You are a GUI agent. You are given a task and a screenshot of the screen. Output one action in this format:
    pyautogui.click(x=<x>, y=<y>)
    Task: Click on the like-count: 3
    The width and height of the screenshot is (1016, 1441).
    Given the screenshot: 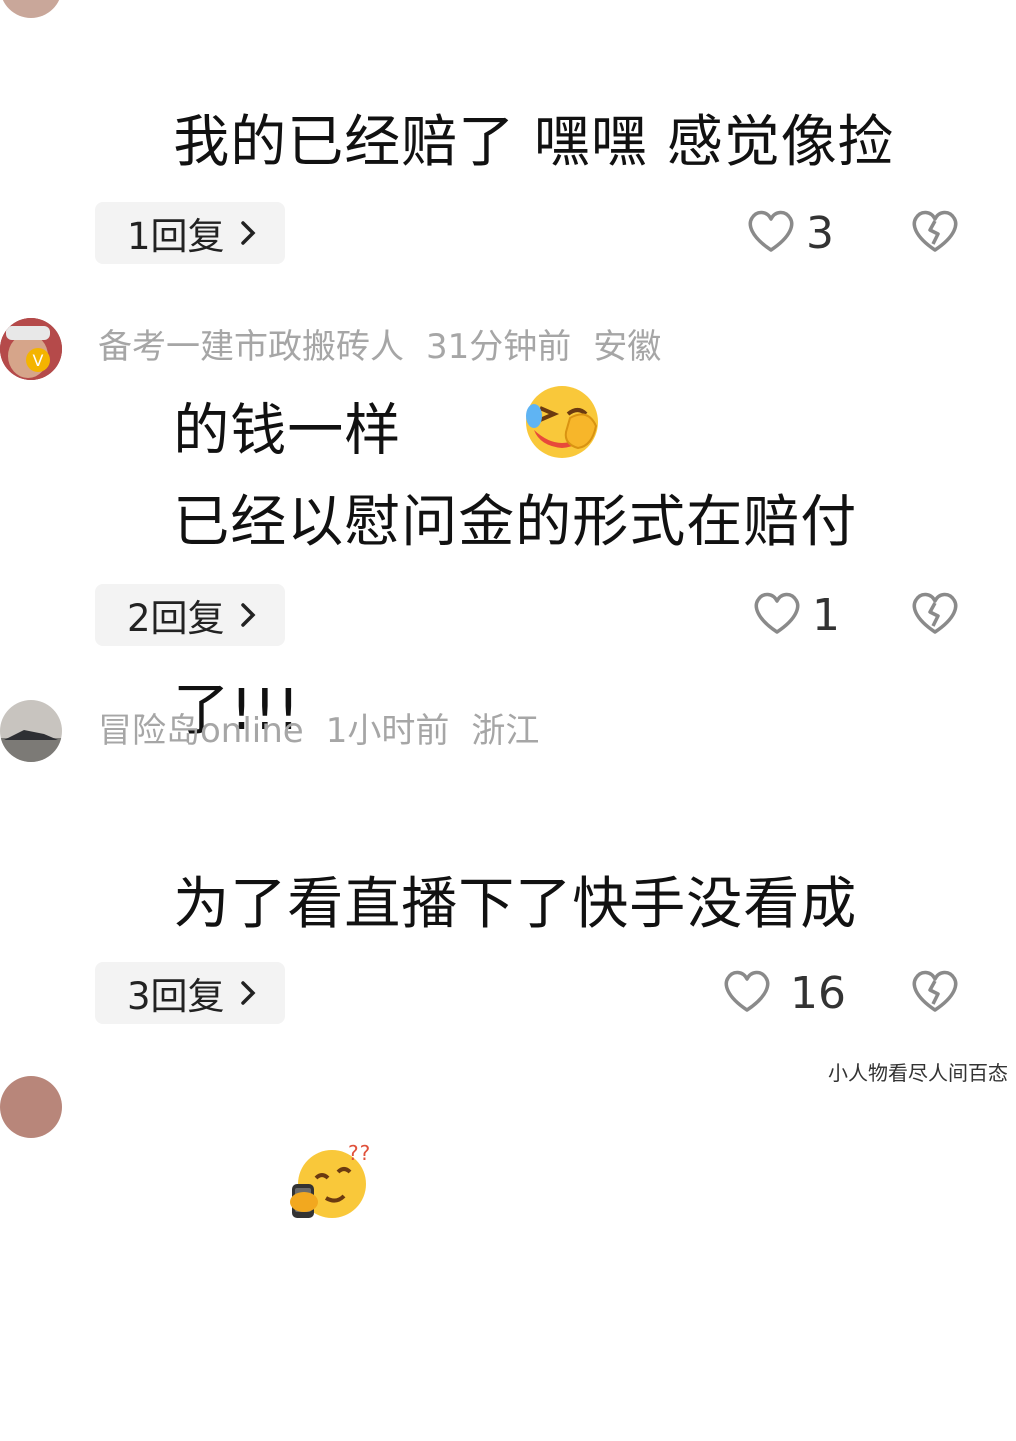 What is the action you would take?
    pyautogui.click(x=820, y=233)
    